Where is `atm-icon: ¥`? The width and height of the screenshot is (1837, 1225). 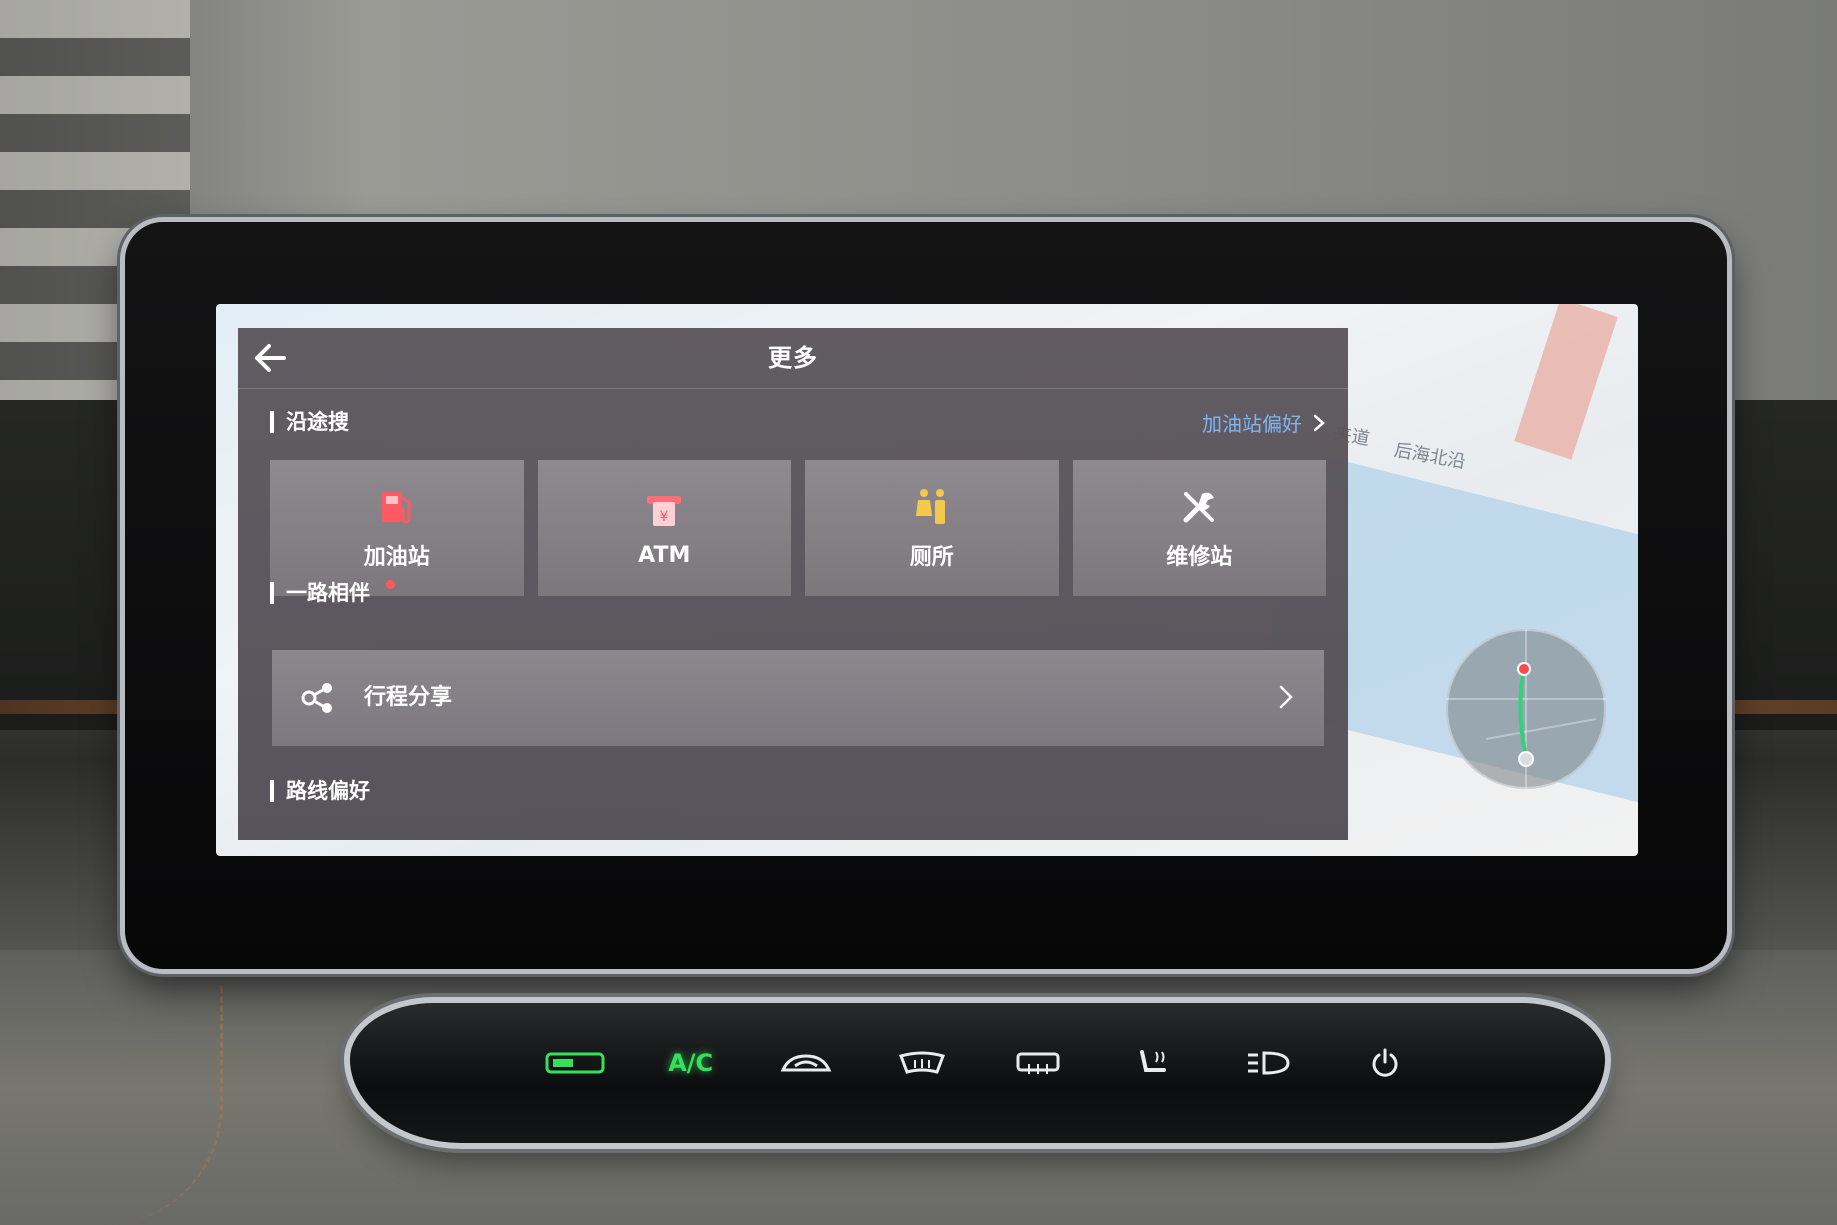
atm-icon: ¥ is located at coordinates (664, 511).